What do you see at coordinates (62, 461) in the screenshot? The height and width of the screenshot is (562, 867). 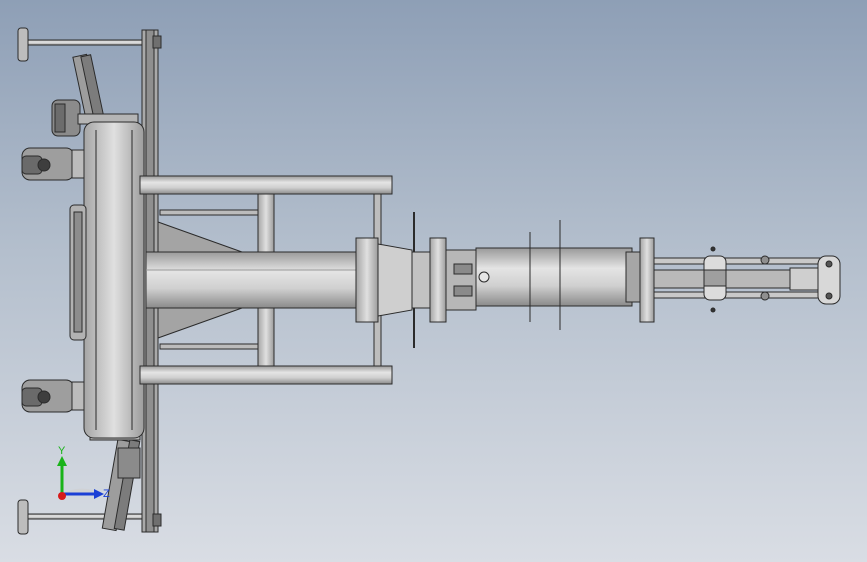 I see `triad-y-arrow` at bounding box center [62, 461].